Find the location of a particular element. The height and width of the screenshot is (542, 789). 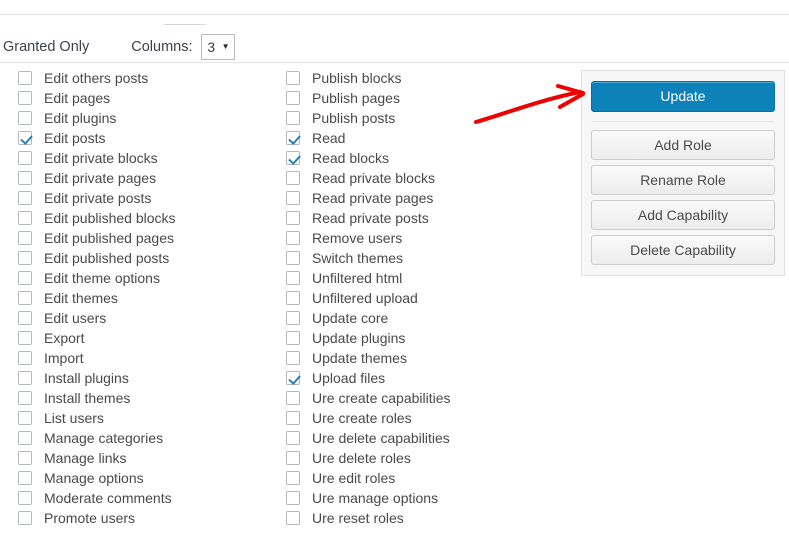

capability-row: Install themes is located at coordinates (143, 398).